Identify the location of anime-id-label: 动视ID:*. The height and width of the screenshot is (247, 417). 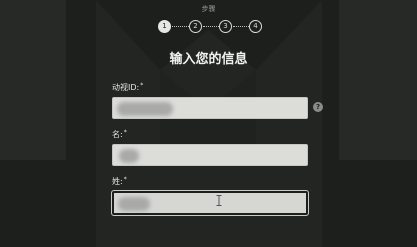
(127, 87).